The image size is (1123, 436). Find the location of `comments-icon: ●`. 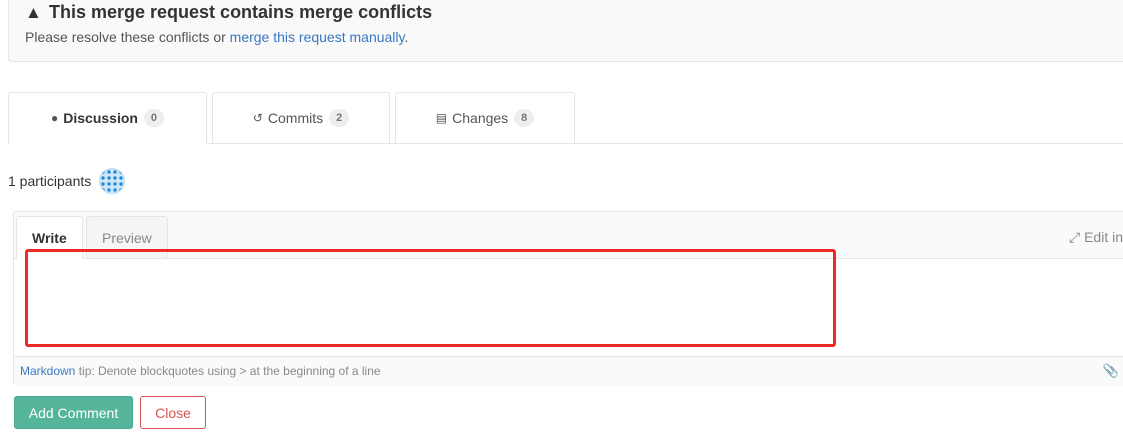

comments-icon: ● is located at coordinates (55, 118).